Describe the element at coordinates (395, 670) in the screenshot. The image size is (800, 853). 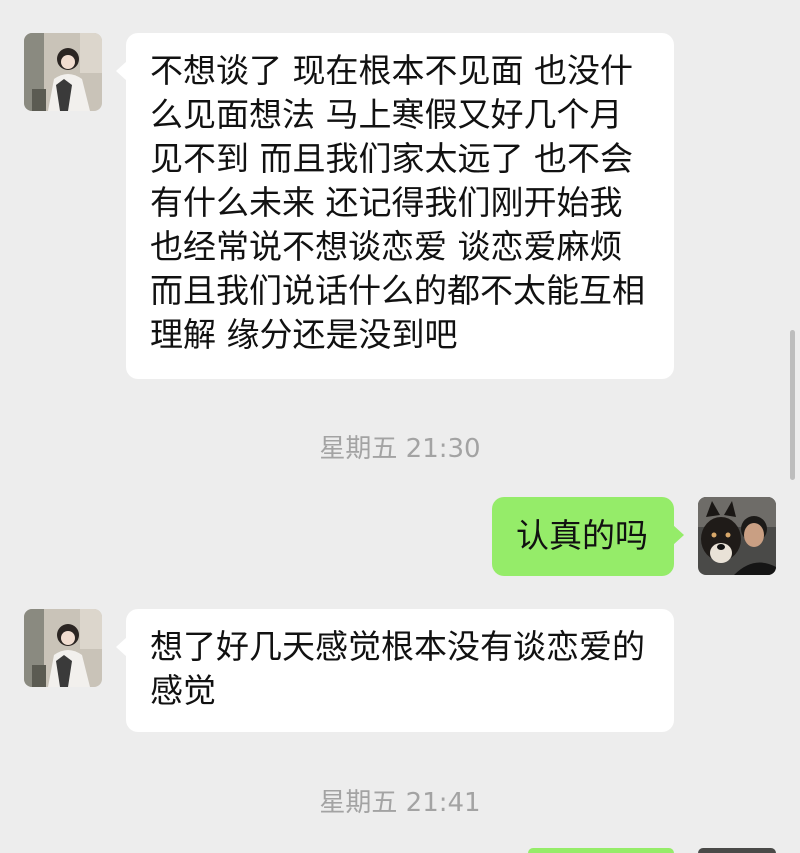
I see `incoming-message-2: 想了好几天感觉根本没有谈恋爱的 感觉` at that location.